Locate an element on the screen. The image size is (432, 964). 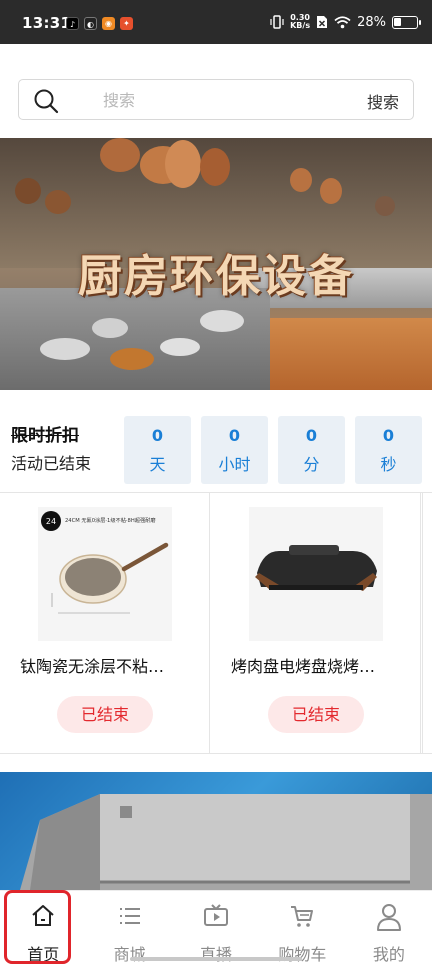
countdown-unit: 分 is located at coordinates (311, 464).